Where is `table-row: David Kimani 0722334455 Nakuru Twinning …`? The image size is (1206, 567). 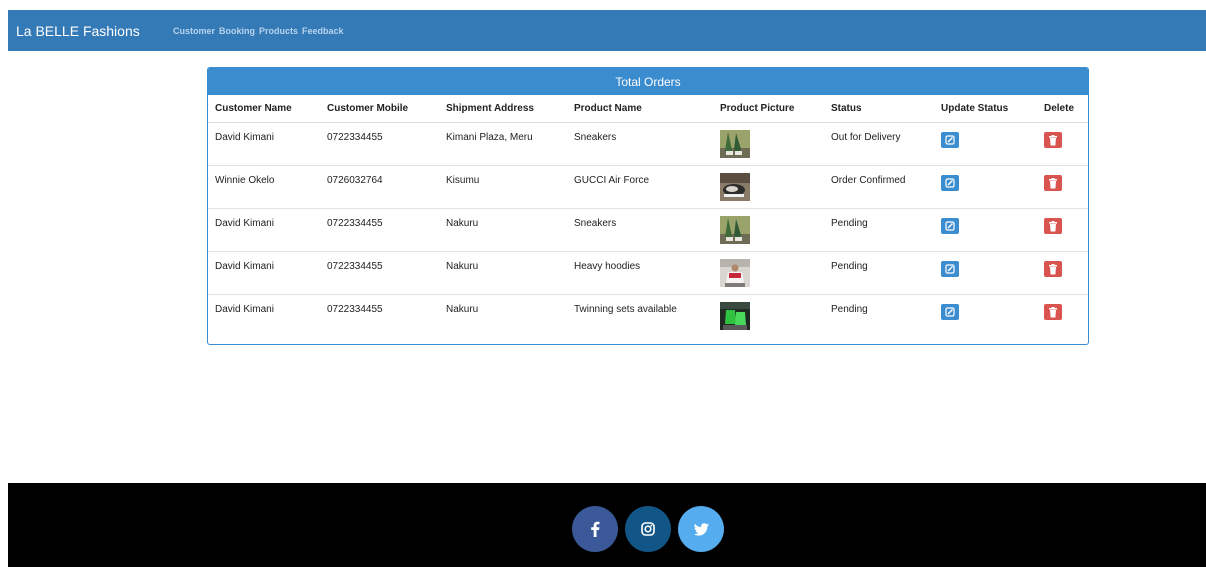
table-row: David Kimani 0722334455 Nakuru Twinning … is located at coordinates (648, 316).